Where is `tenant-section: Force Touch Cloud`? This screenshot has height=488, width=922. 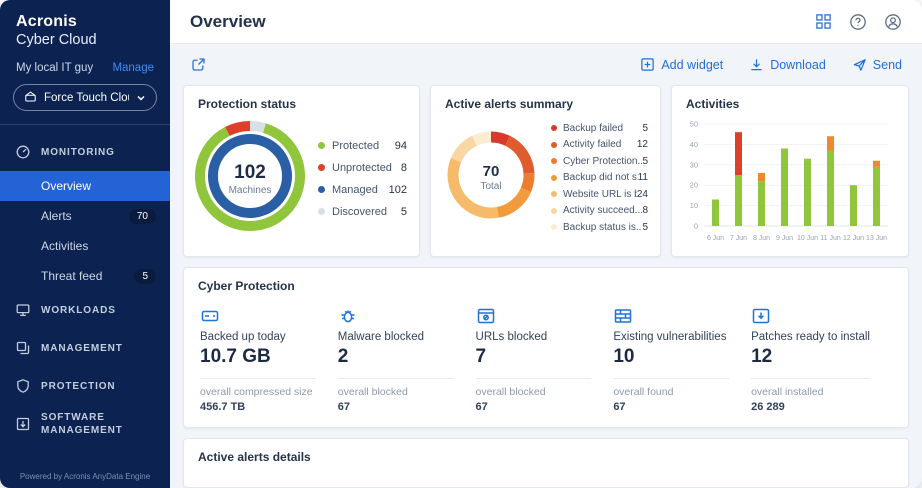
tenant-section: Force Touch Cloud is located at coordinates (85, 100).